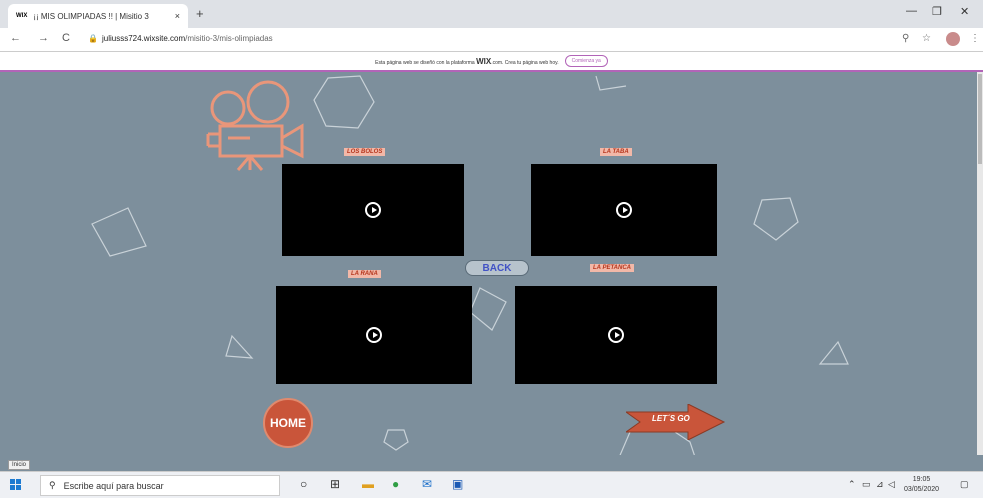  I want to click on clock-date: 03/05/2020, so click(922, 489).